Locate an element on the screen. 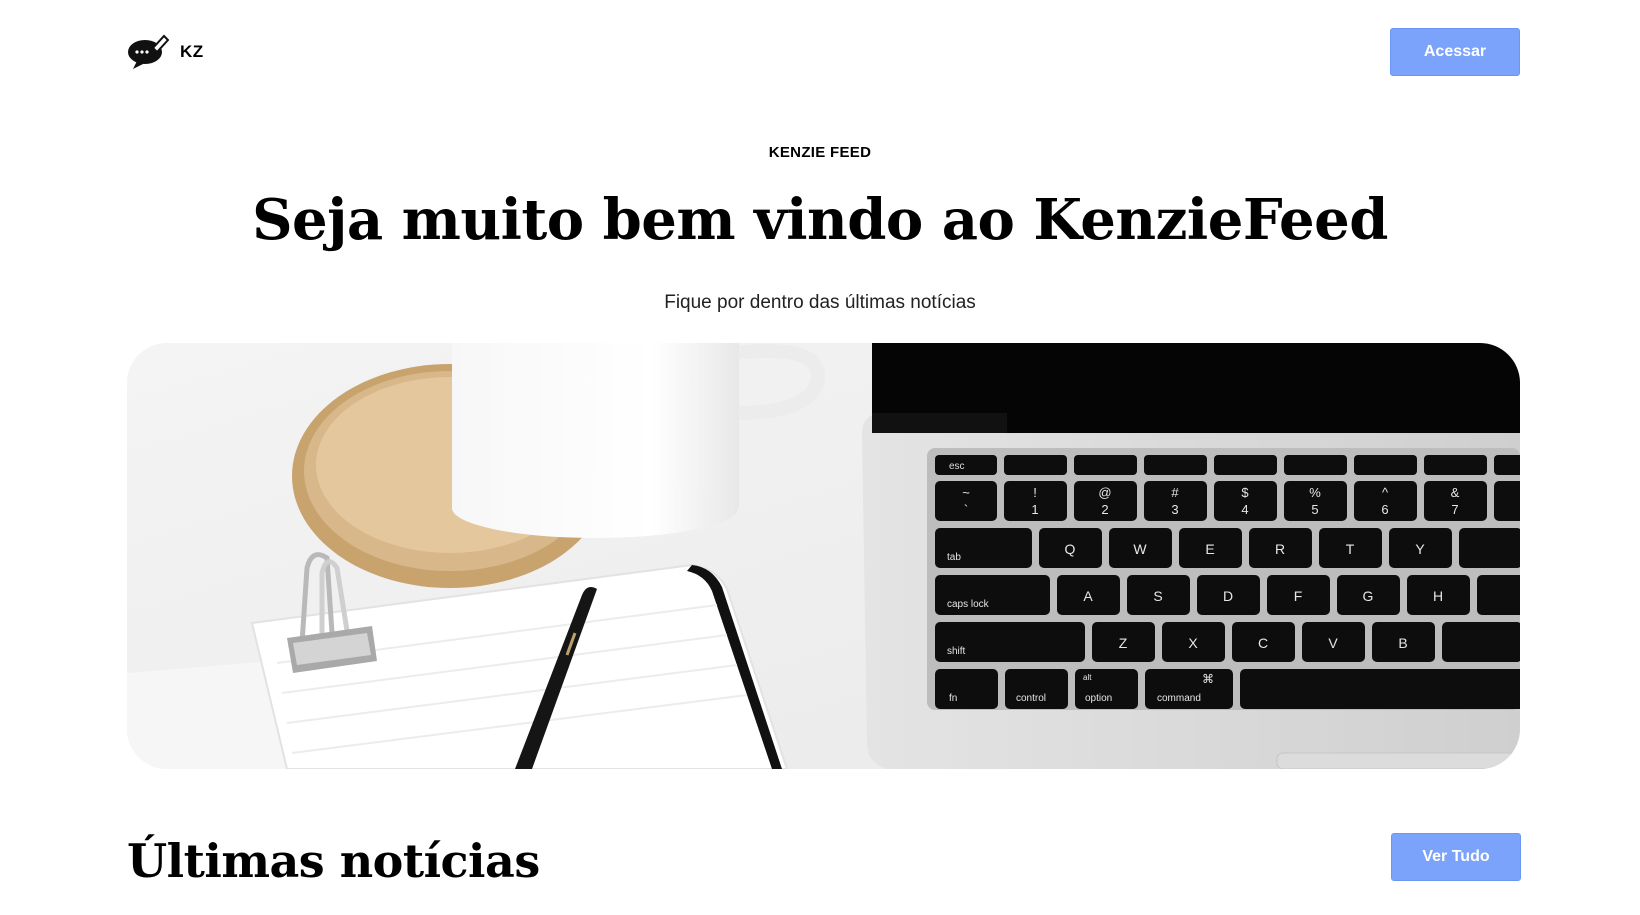  key-q-1: W is located at coordinates (1140, 549).